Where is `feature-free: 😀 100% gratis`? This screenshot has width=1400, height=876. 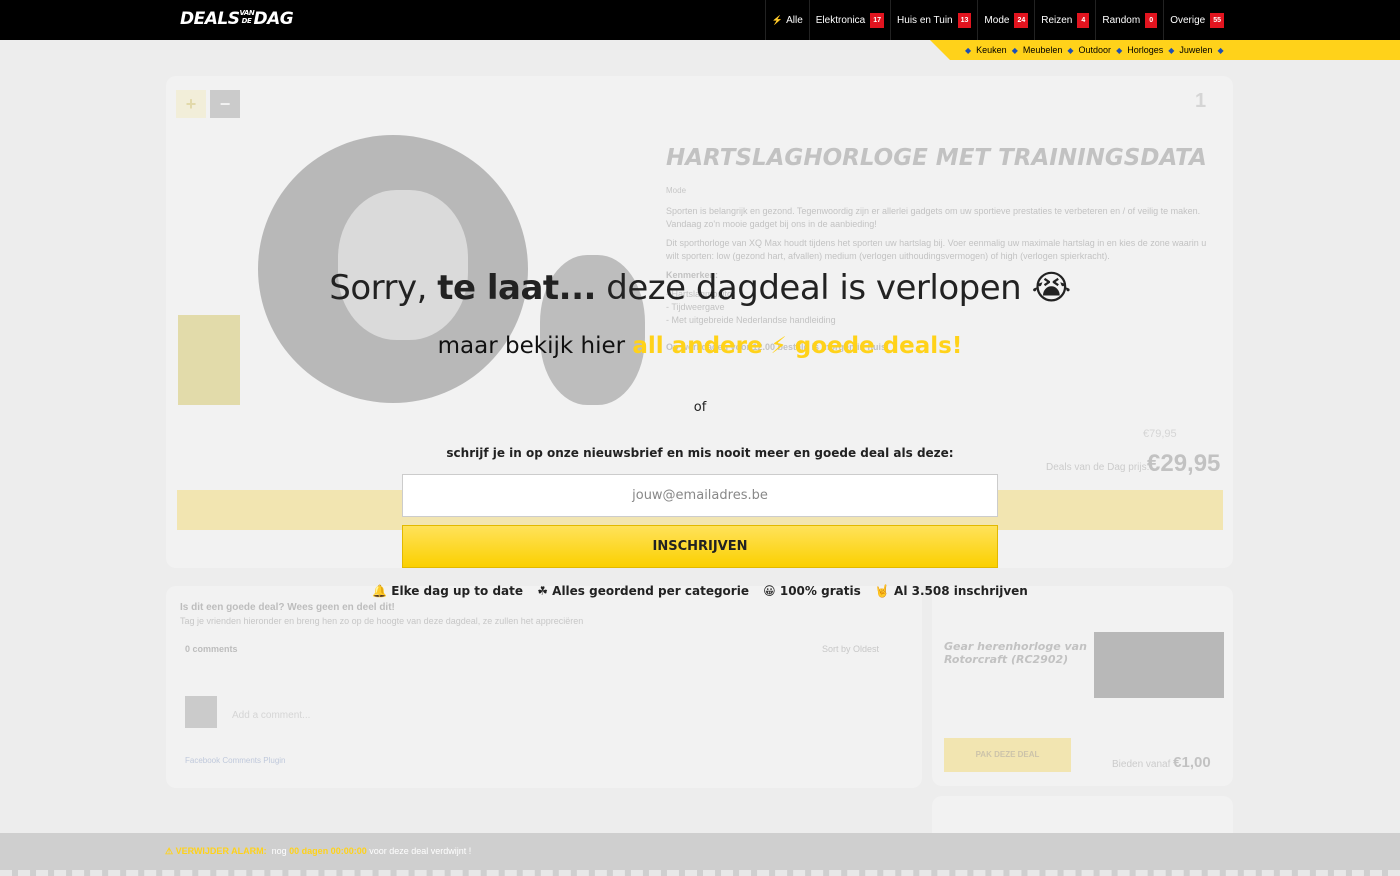 feature-free: 😀 100% gratis is located at coordinates (812, 591).